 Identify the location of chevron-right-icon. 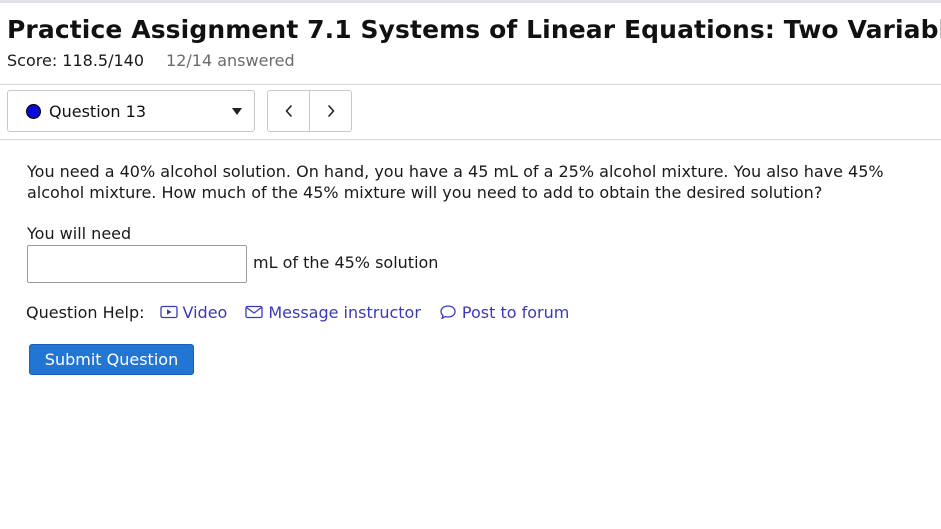
(330, 111).